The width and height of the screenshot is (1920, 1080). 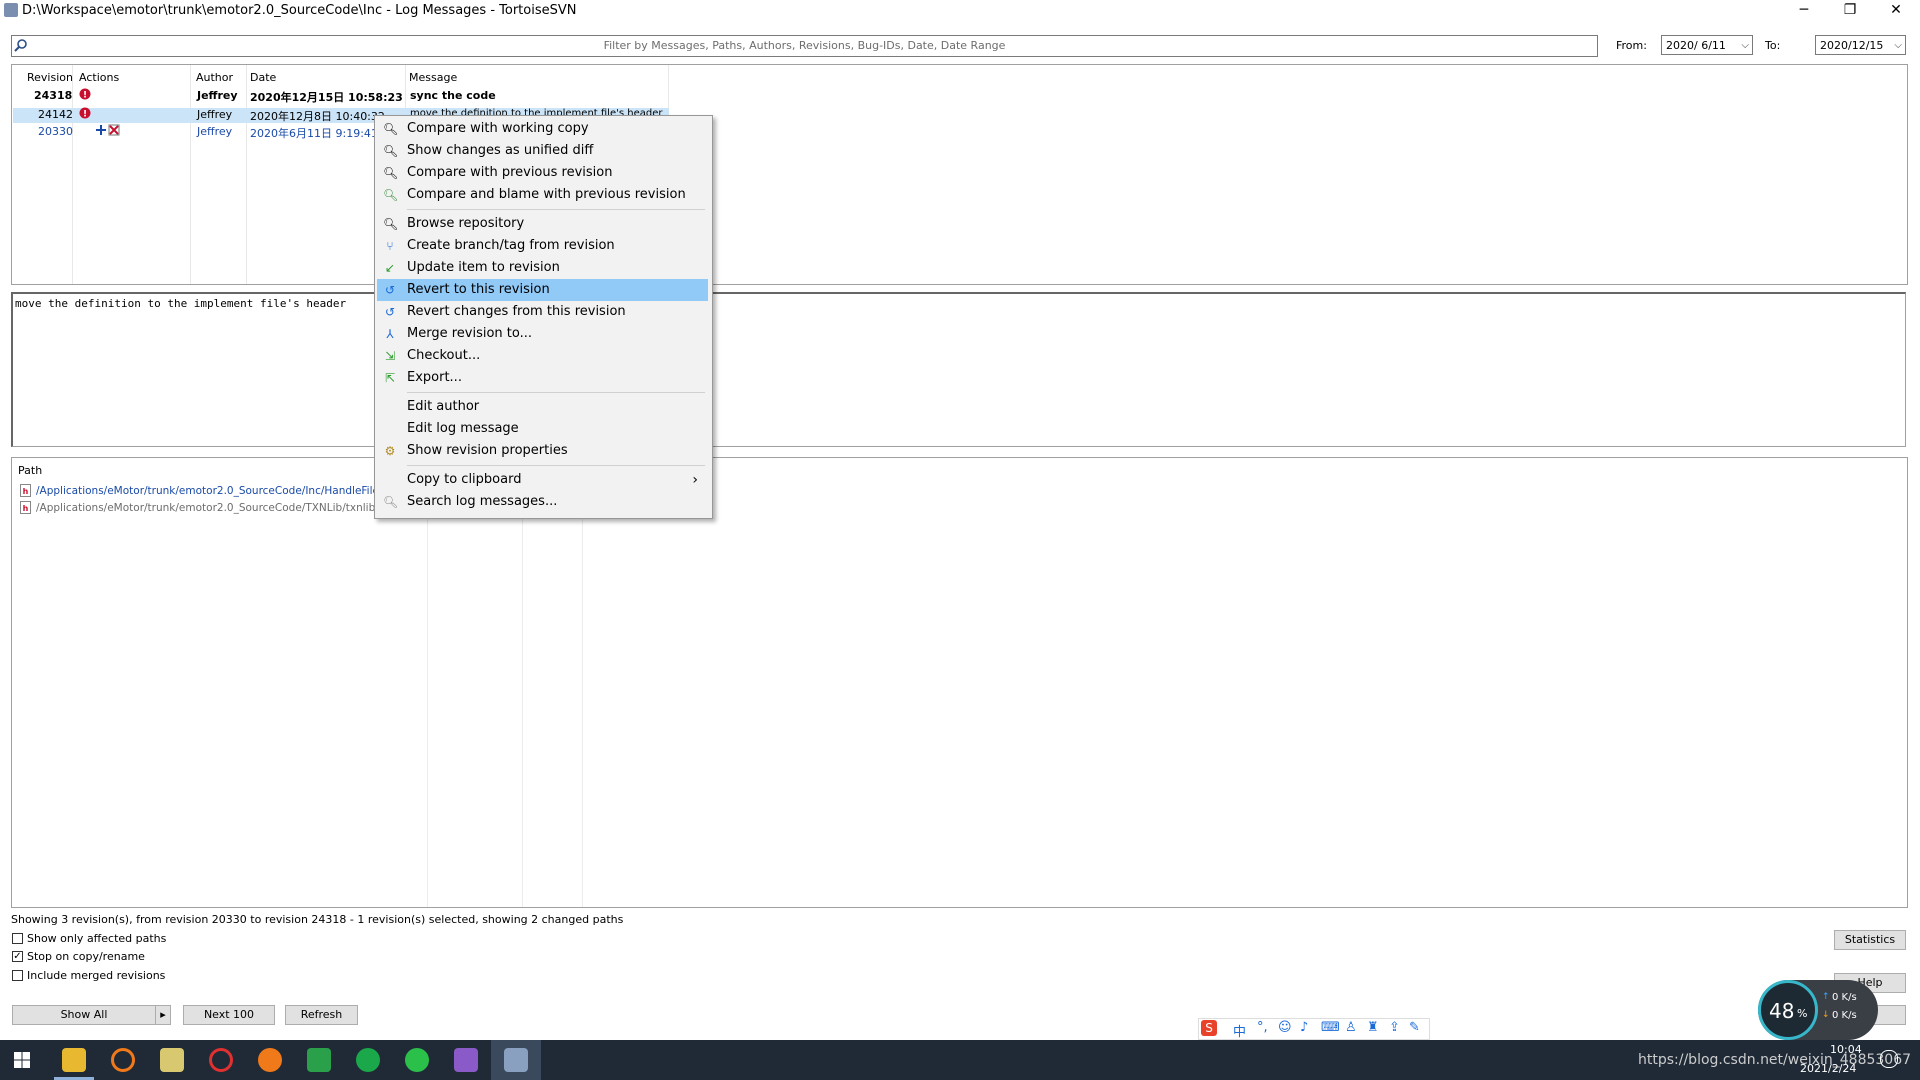 What do you see at coordinates (1889, 1059) in the screenshot?
I see `notification-icon` at bounding box center [1889, 1059].